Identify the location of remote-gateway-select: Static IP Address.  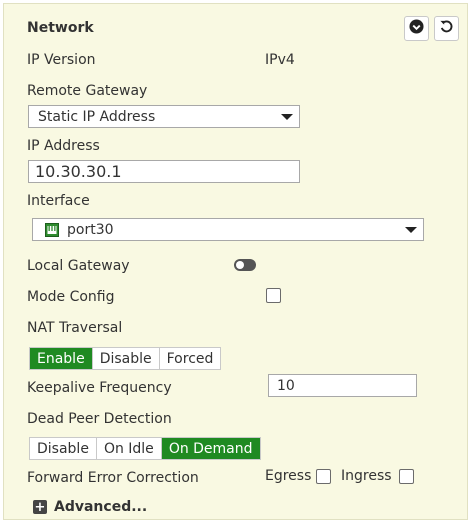
(164, 116).